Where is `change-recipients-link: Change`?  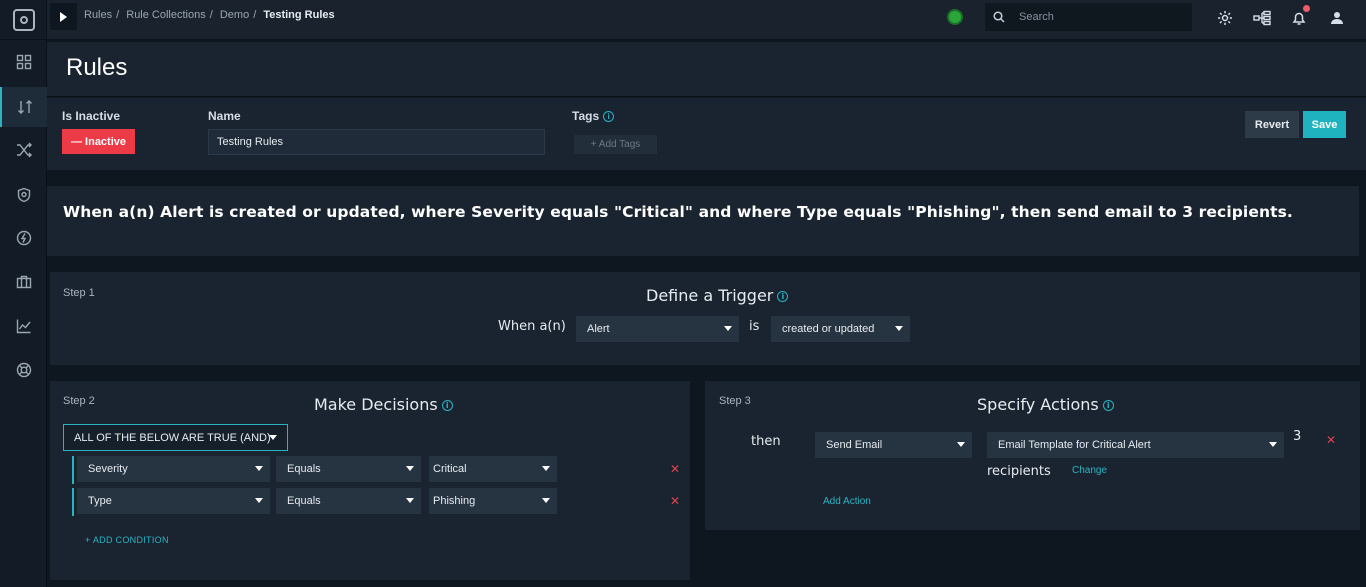
change-recipients-link: Change is located at coordinates (1089, 470).